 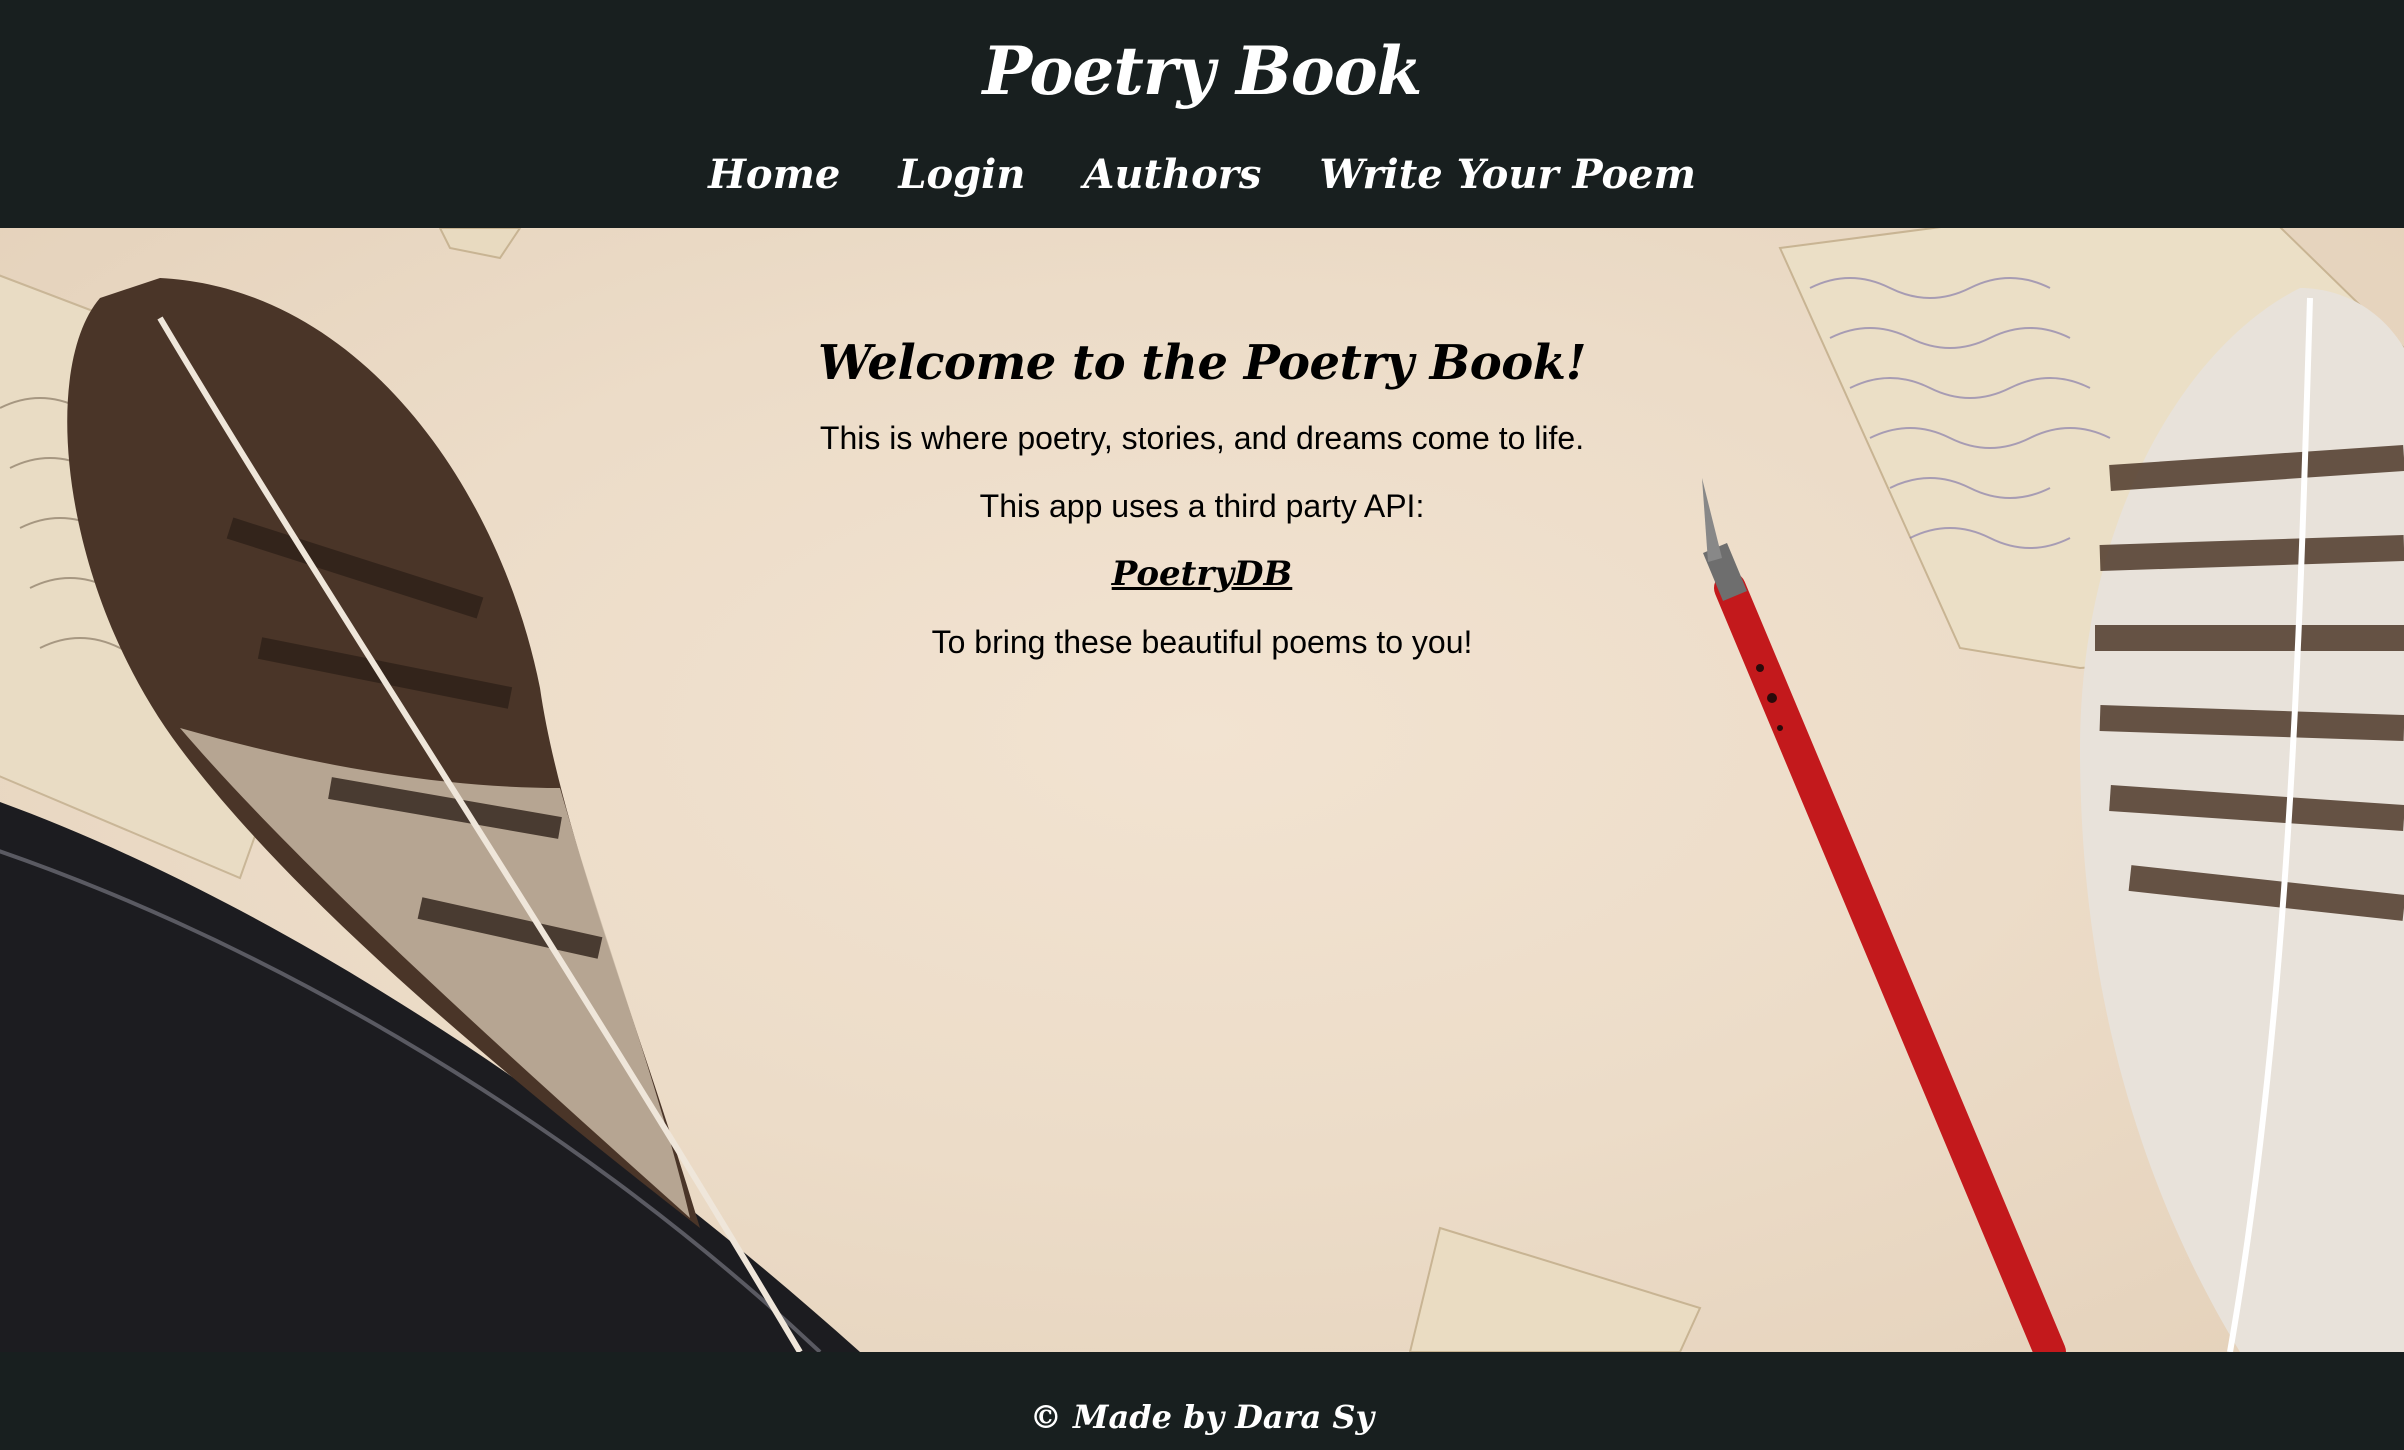 I want to click on footer-credit: © Made by Dara Sy, so click(x=1202, y=1417).